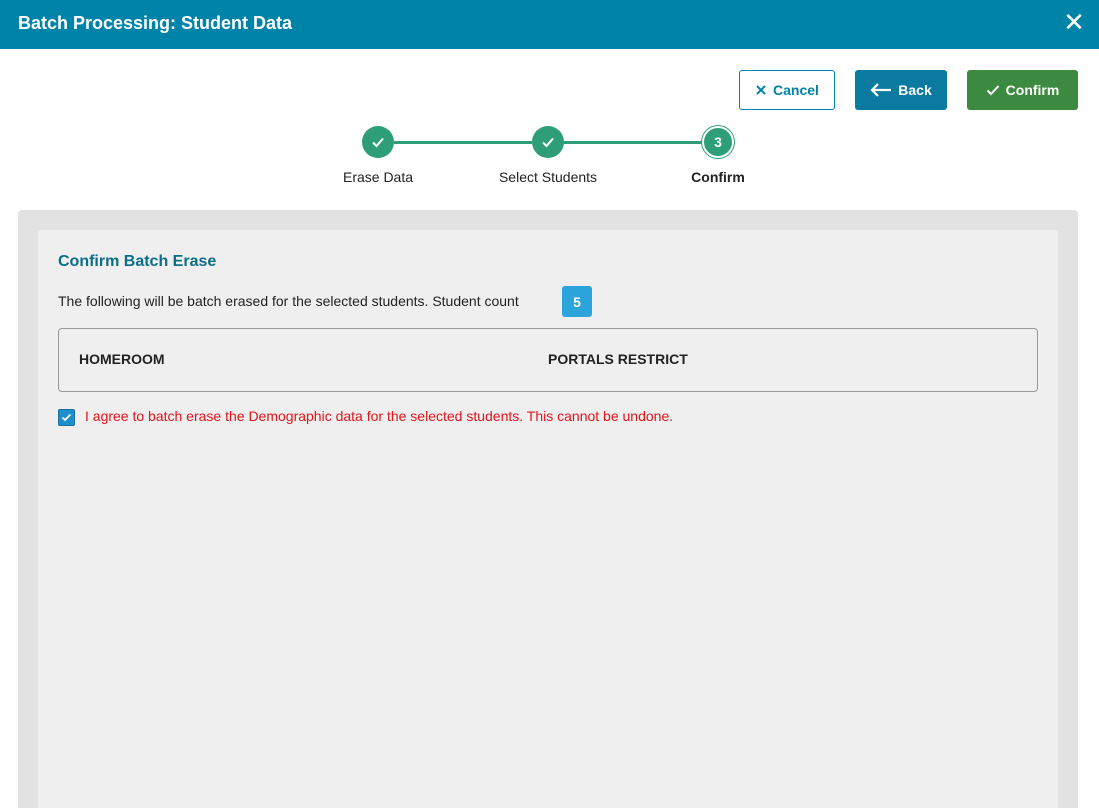  What do you see at coordinates (577, 301) in the screenshot?
I see `student-count-badge: 5` at bounding box center [577, 301].